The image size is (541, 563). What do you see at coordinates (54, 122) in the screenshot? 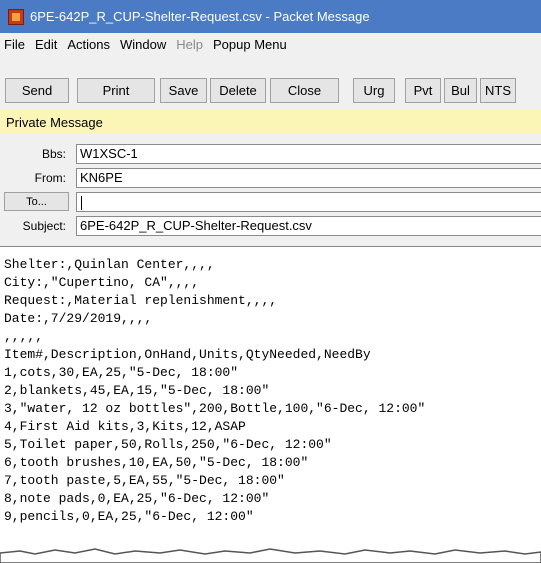
I see `banner-text: Private Message` at bounding box center [54, 122].